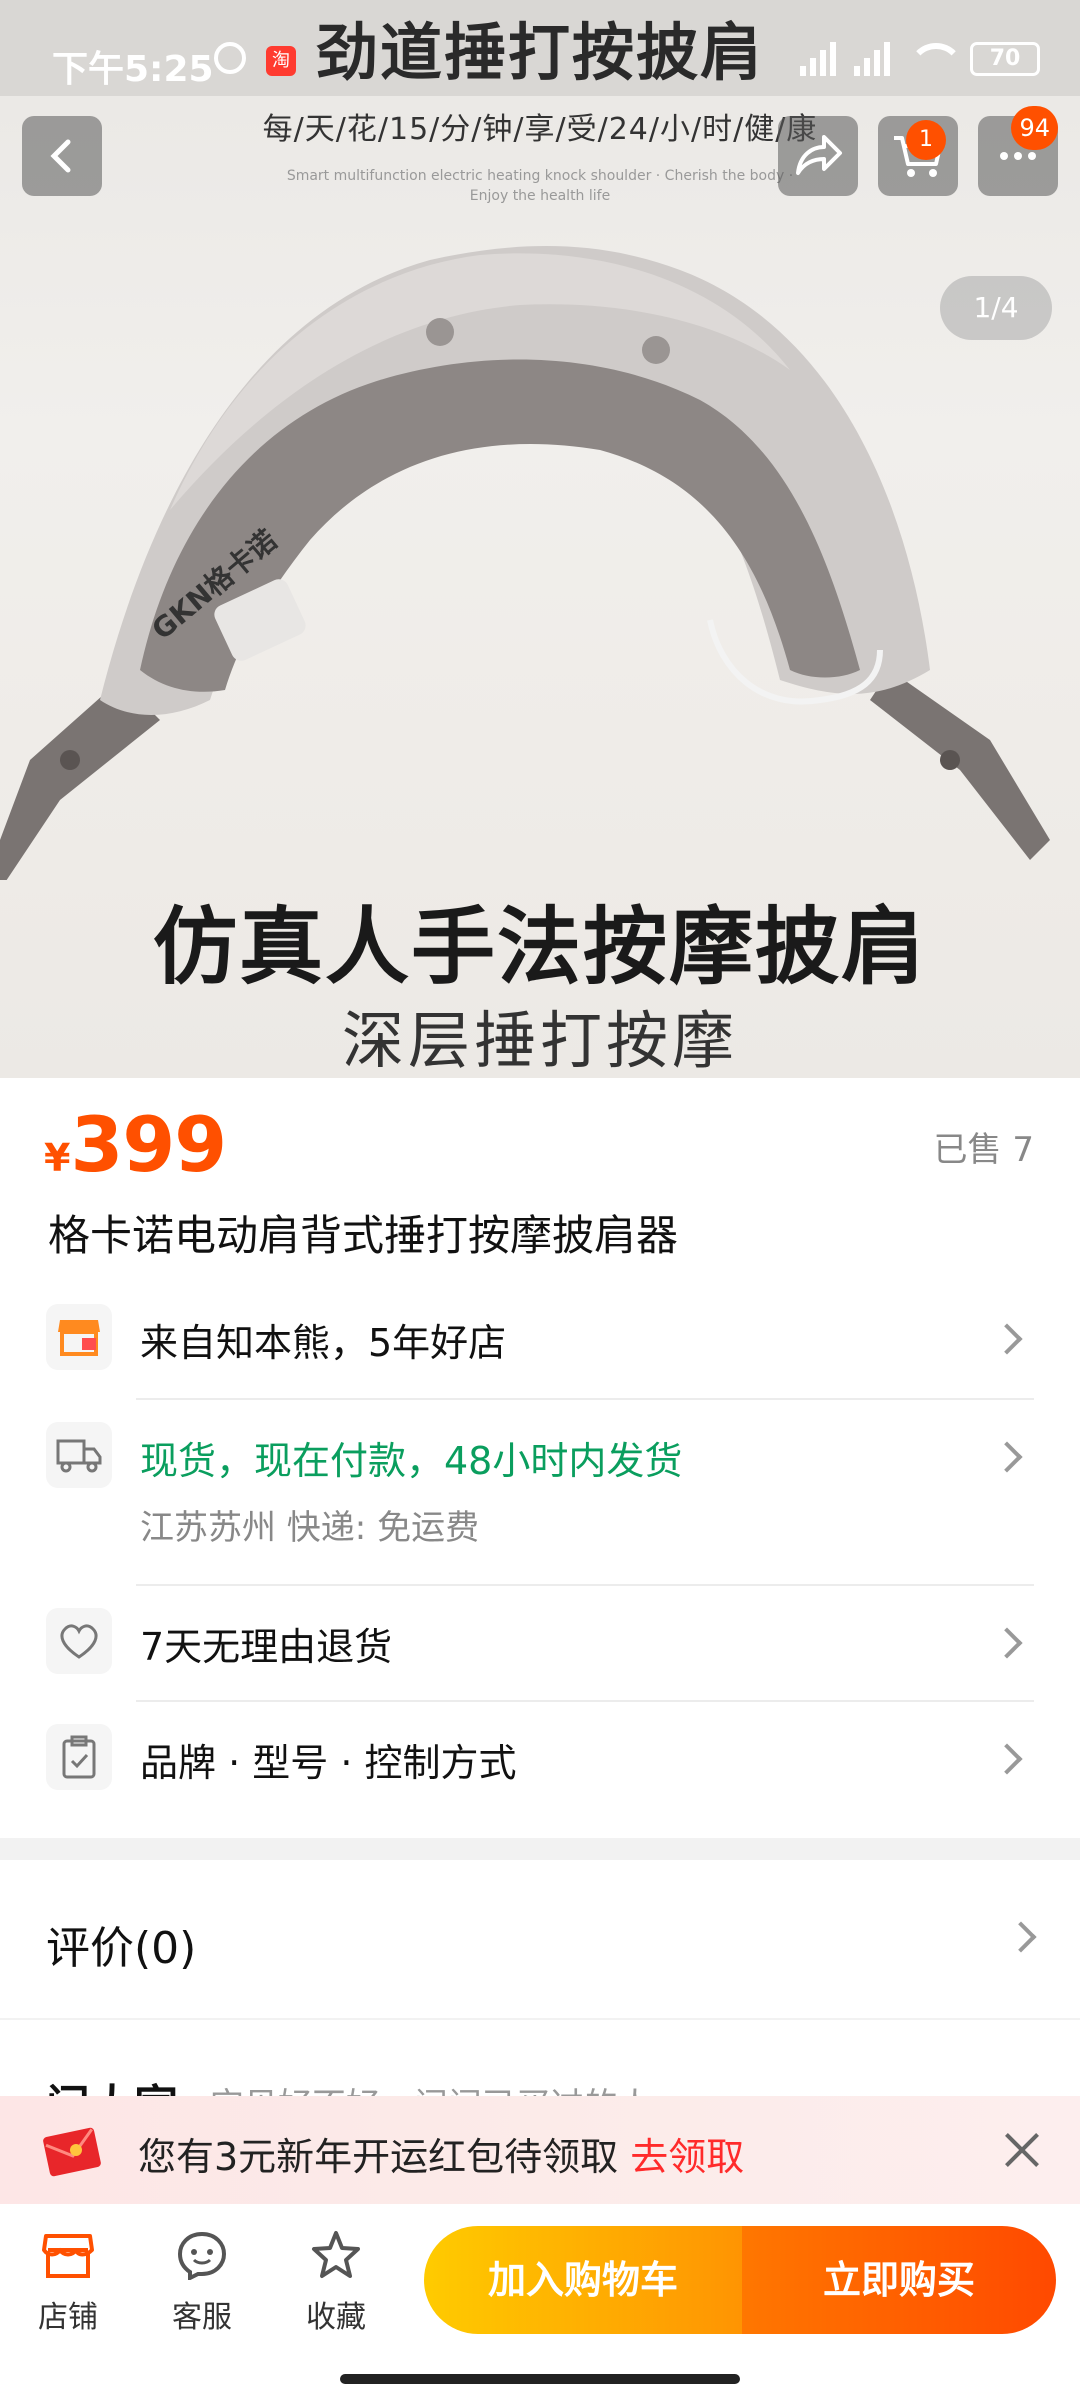 The width and height of the screenshot is (1080, 2400). I want to click on store-row-label: 来自知本熊，5年好店, so click(323, 1343).